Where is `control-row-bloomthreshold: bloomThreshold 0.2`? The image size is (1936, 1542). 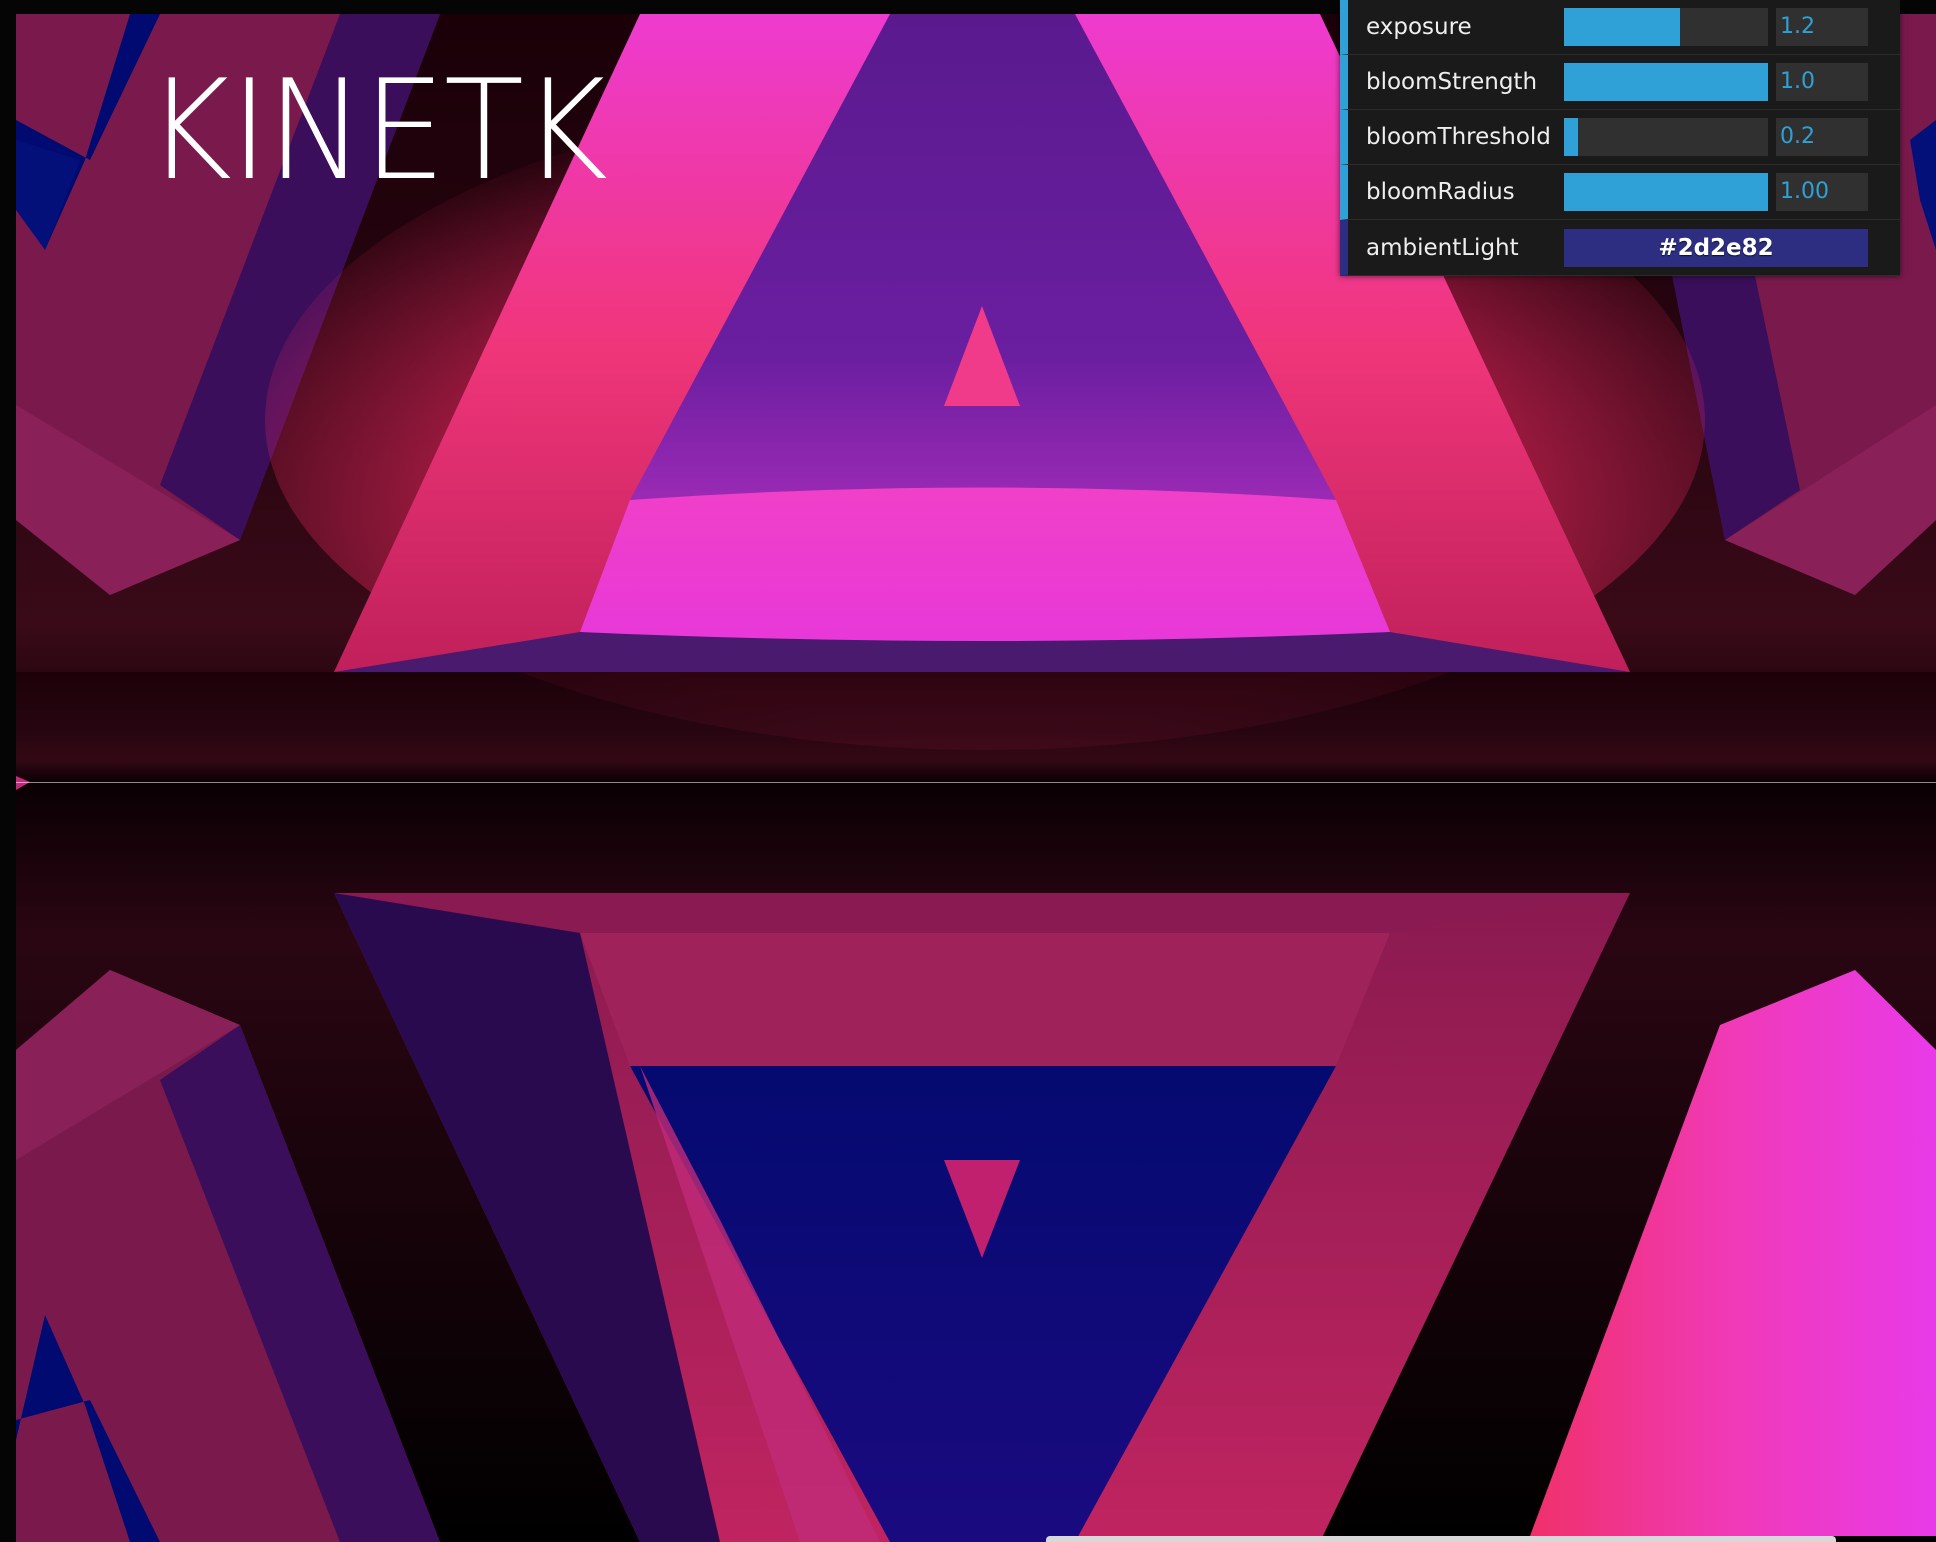 control-row-bloomthreshold: bloomThreshold 0.2 is located at coordinates (1620, 137).